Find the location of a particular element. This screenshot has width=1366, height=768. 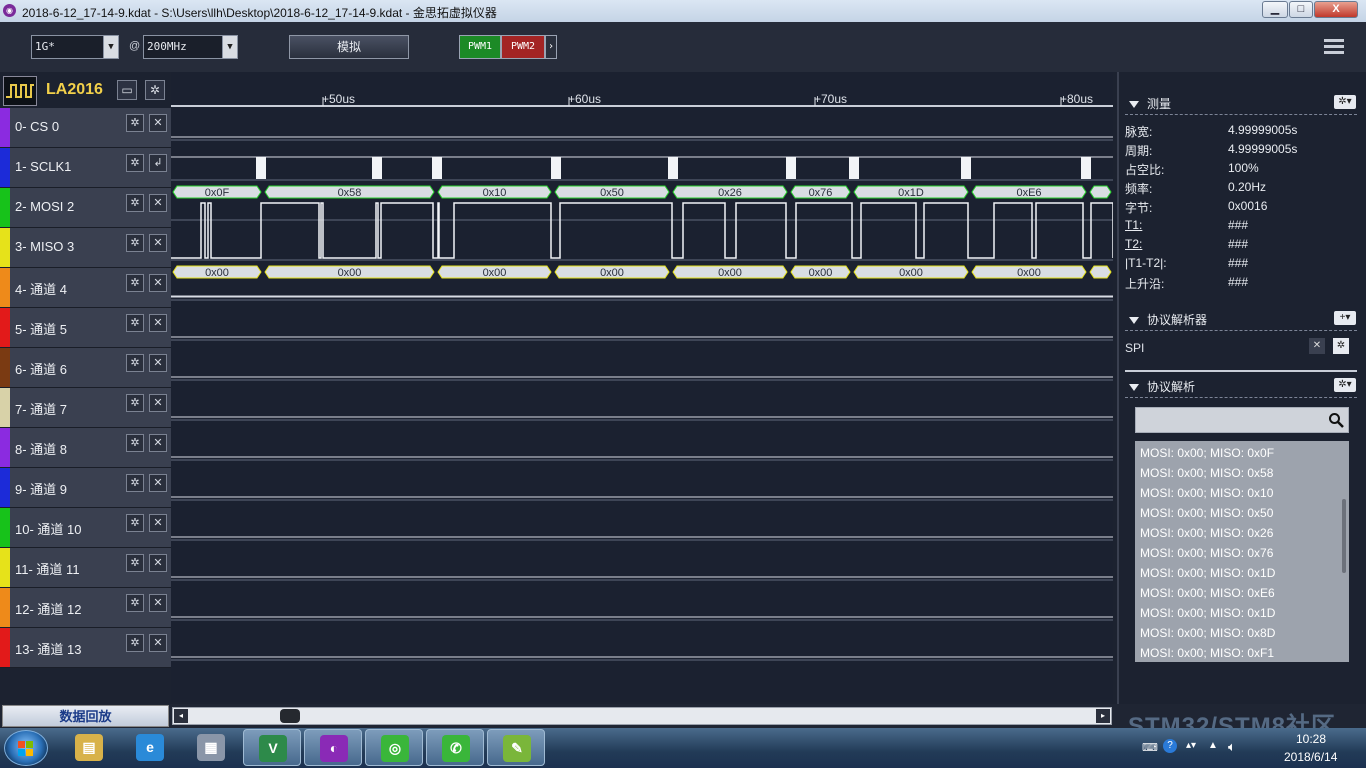

horizontal-scrollbar: ◂ ▸ is located at coordinates (642, 716).